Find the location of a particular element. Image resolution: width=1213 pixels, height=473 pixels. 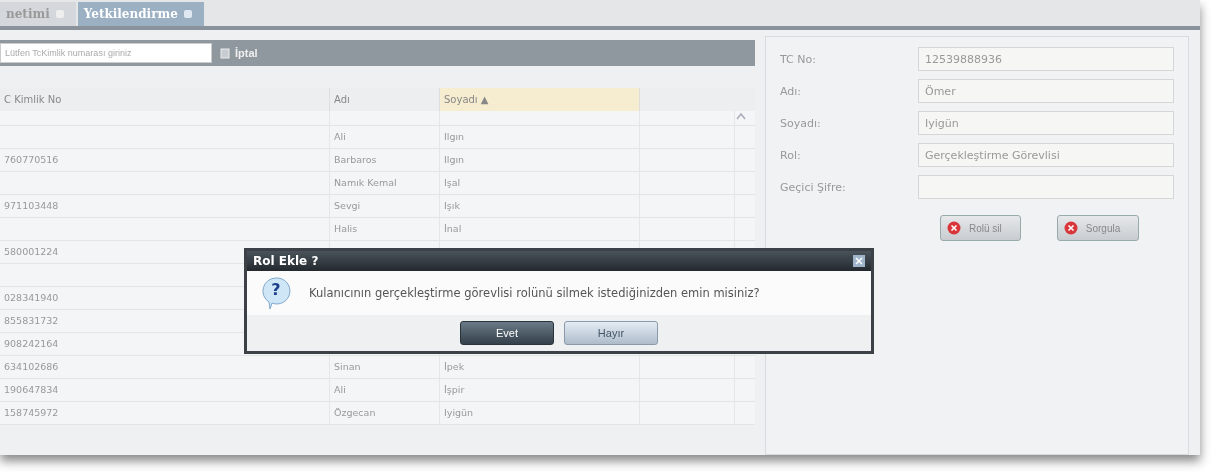

input-field: Ömer is located at coordinates (1046, 91).